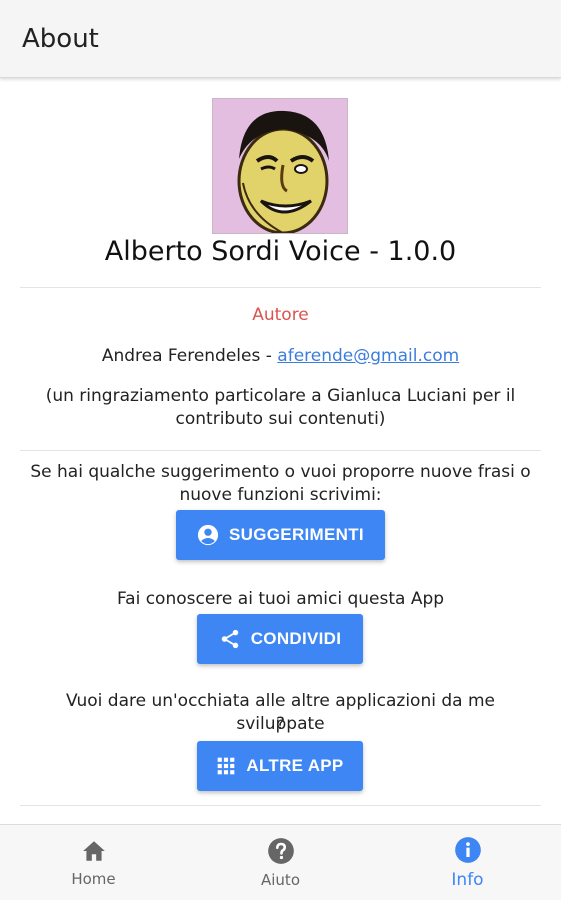 The height and width of the screenshot is (900, 561). I want to click on app-bar: About, so click(280, 39).